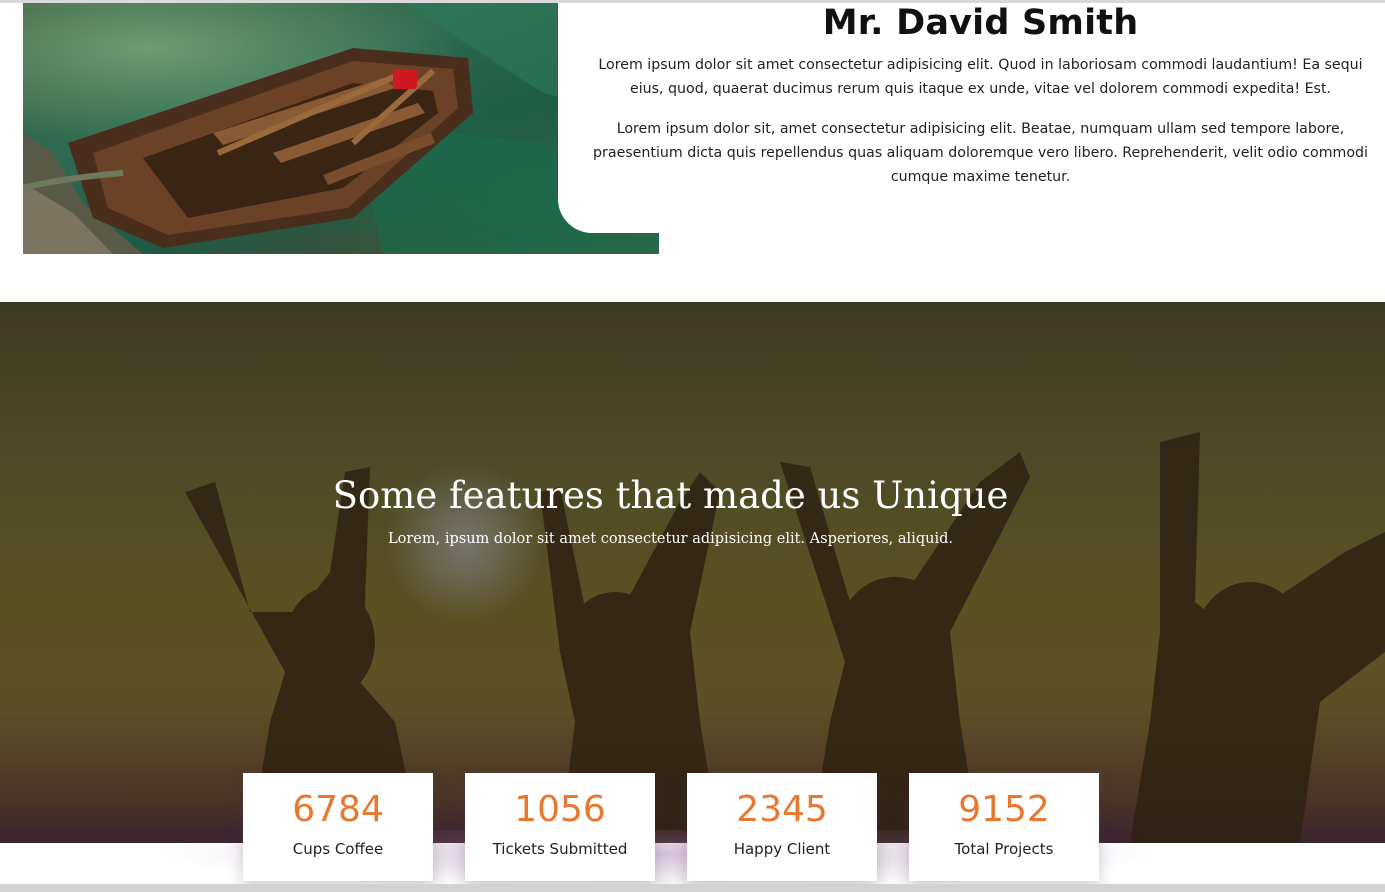 The width and height of the screenshot is (1385, 892). I want to click on features-title: Some features that made us Unique, so click(670, 495).